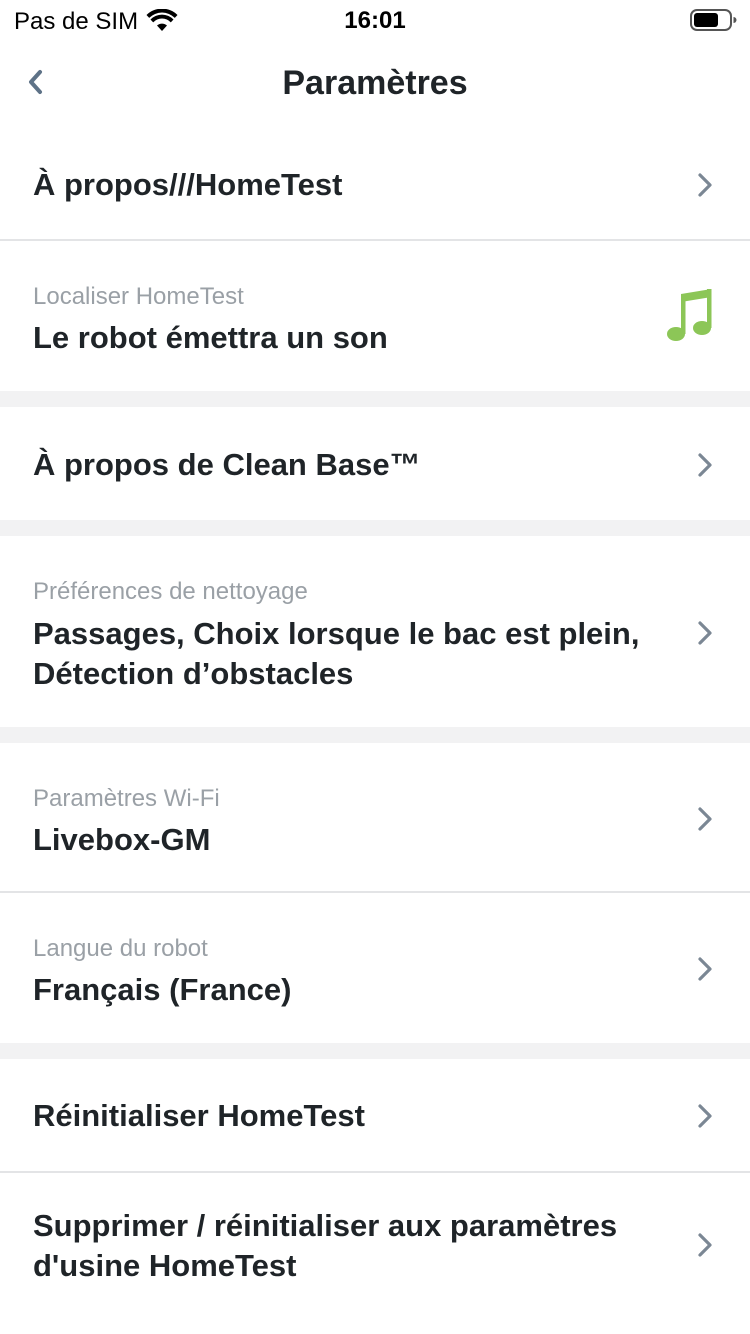 The width and height of the screenshot is (750, 1334). I want to click on music-note-icon, so click(689, 316).